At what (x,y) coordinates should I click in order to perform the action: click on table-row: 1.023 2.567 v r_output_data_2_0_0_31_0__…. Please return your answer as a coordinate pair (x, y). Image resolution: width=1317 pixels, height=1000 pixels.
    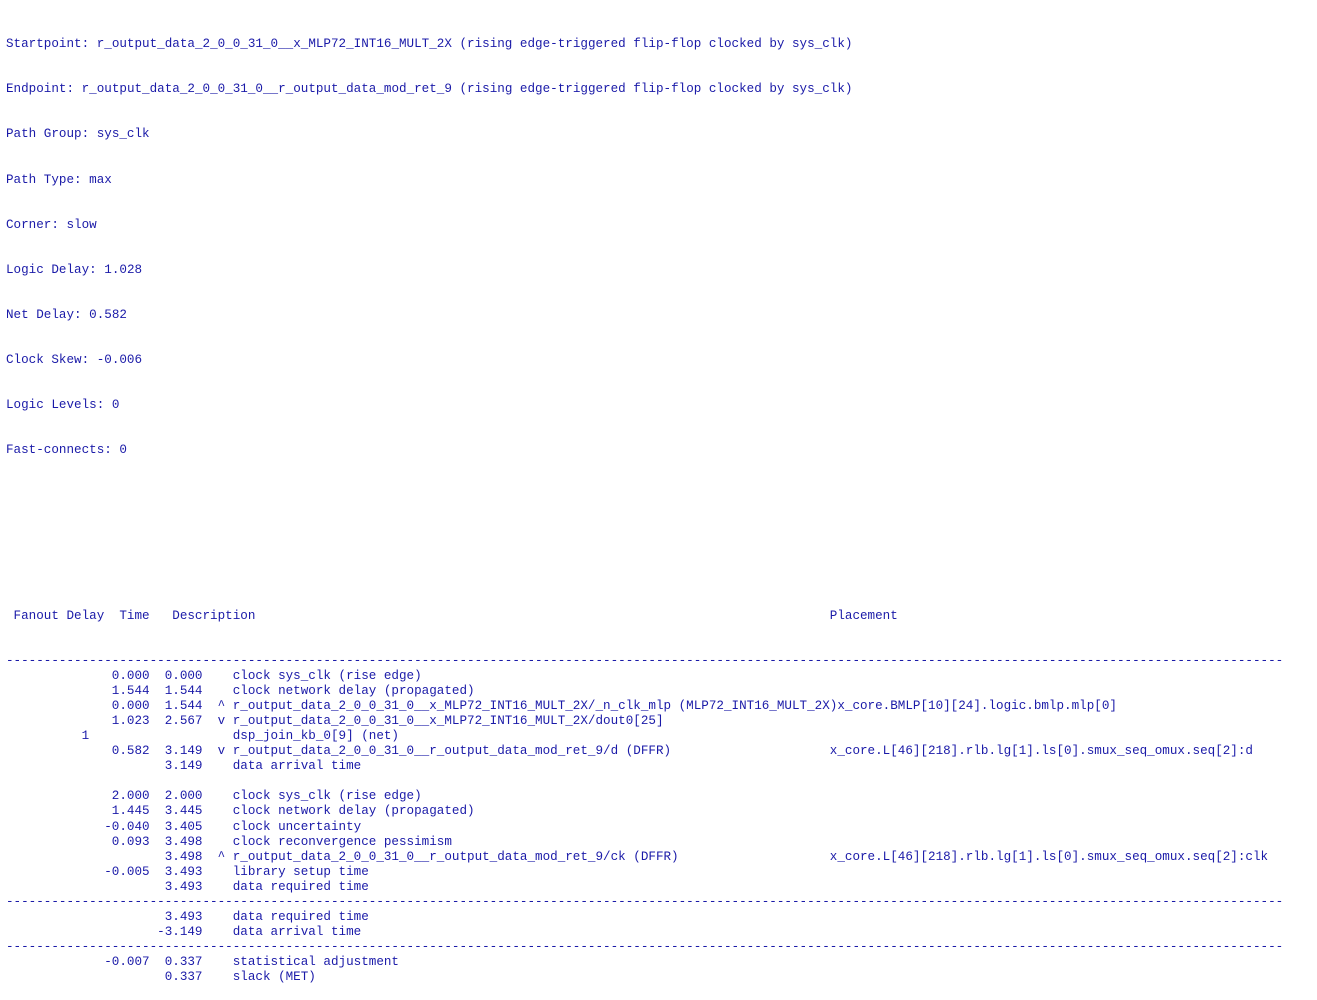
    Looking at the image, I should click on (335, 721).